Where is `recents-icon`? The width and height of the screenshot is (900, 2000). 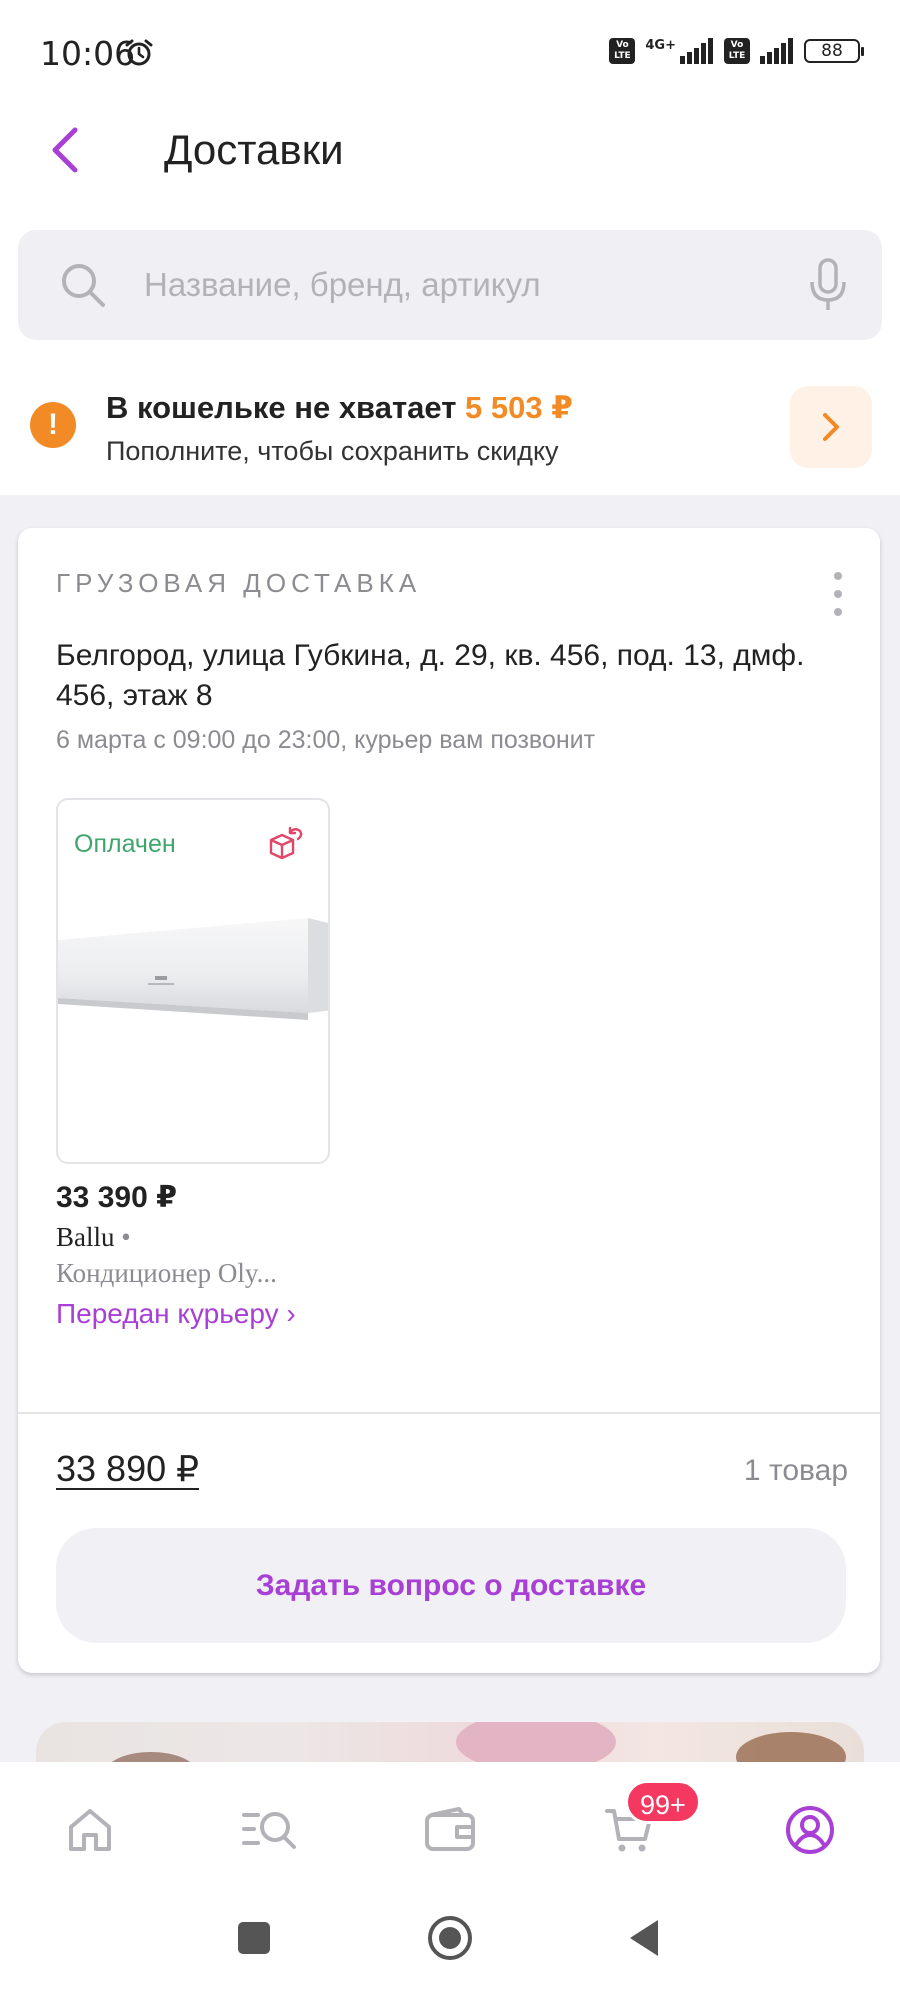
recents-icon is located at coordinates (254, 1938).